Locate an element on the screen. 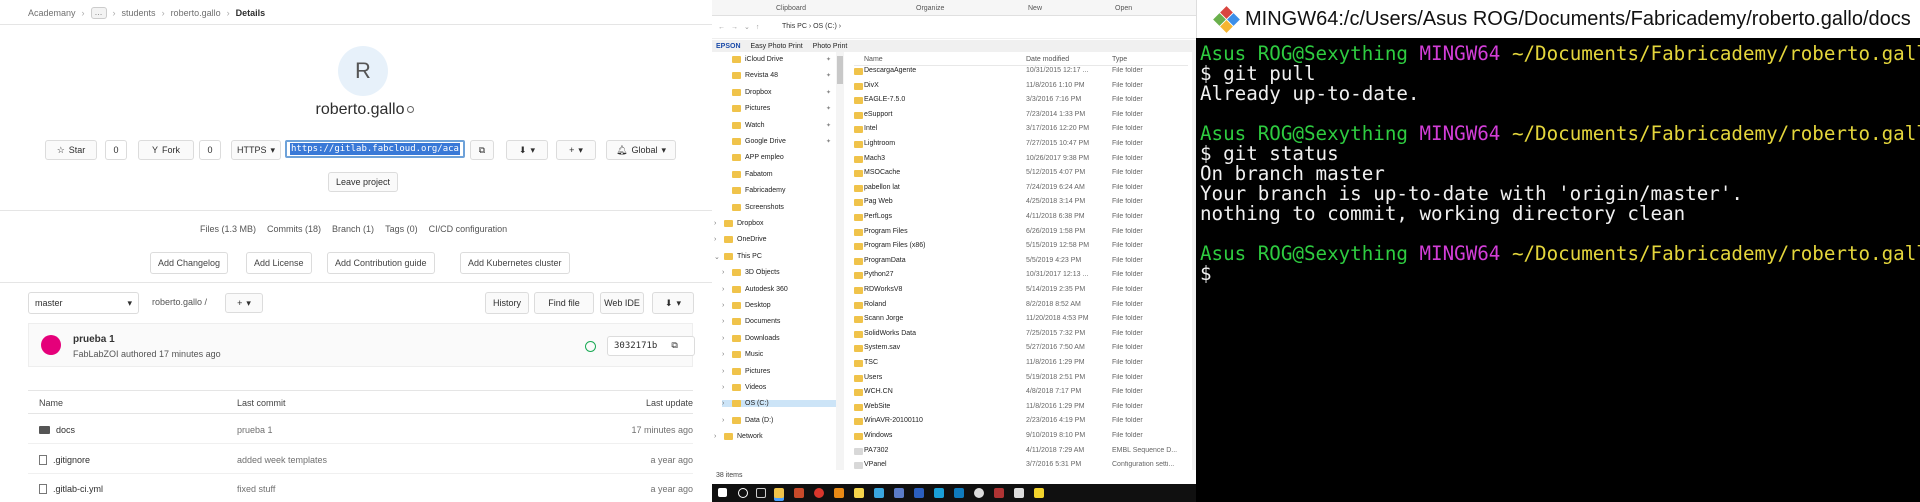 The height and width of the screenshot is (502, 1920). nav-item: Revista 48 is located at coordinates (750, 76).